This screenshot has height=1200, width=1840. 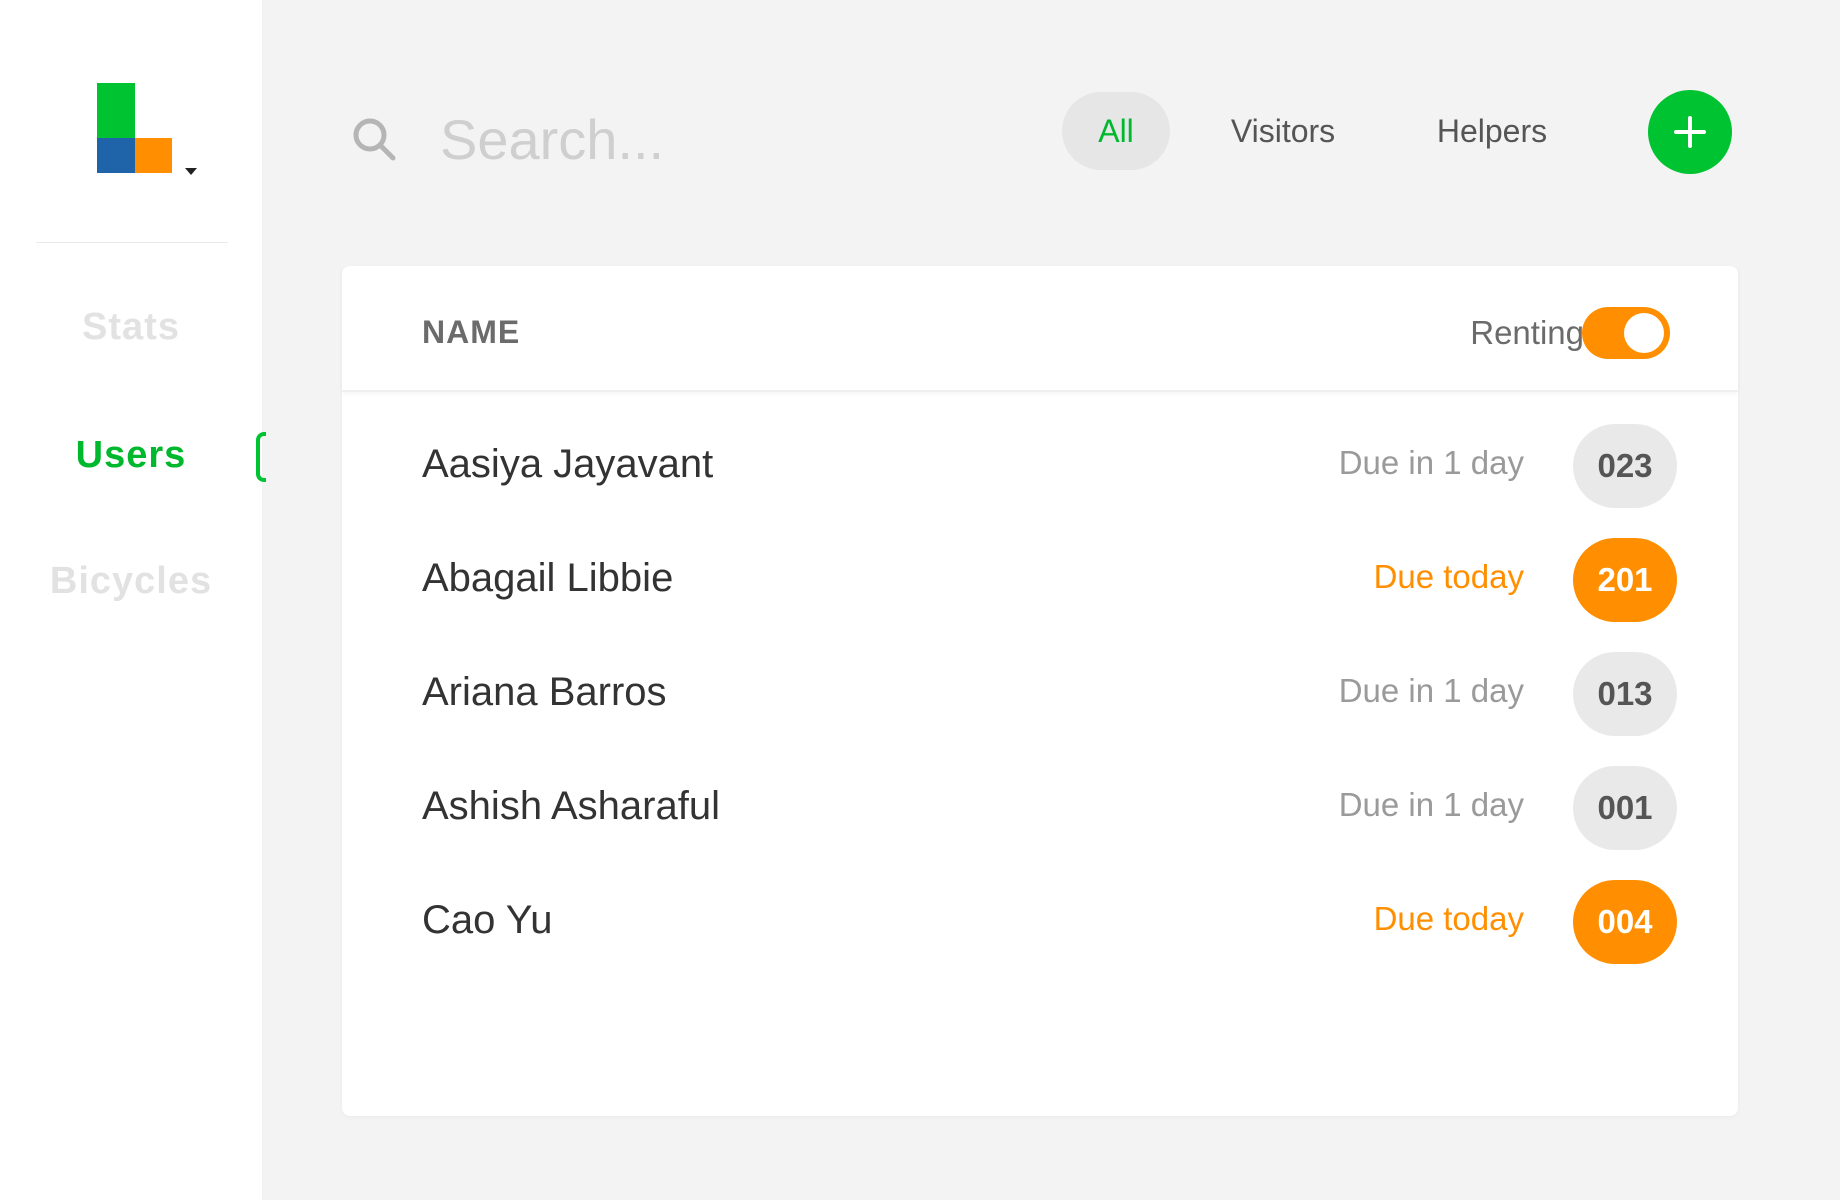 I want to click on app-logo-icon, so click(x=147, y=131).